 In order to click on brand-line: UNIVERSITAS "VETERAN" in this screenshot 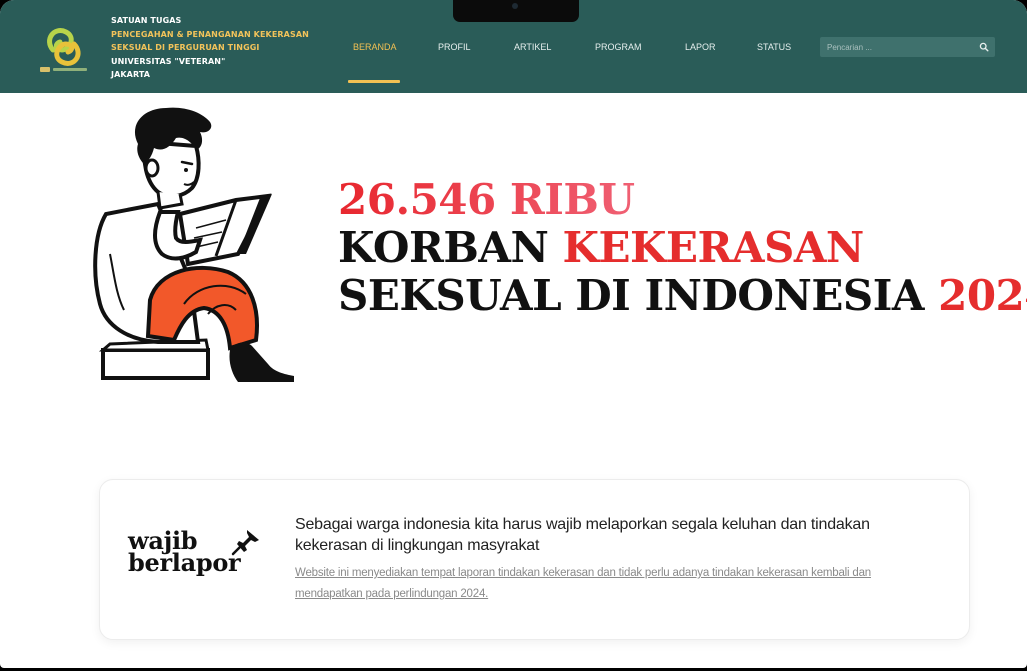, I will do `click(168, 61)`.